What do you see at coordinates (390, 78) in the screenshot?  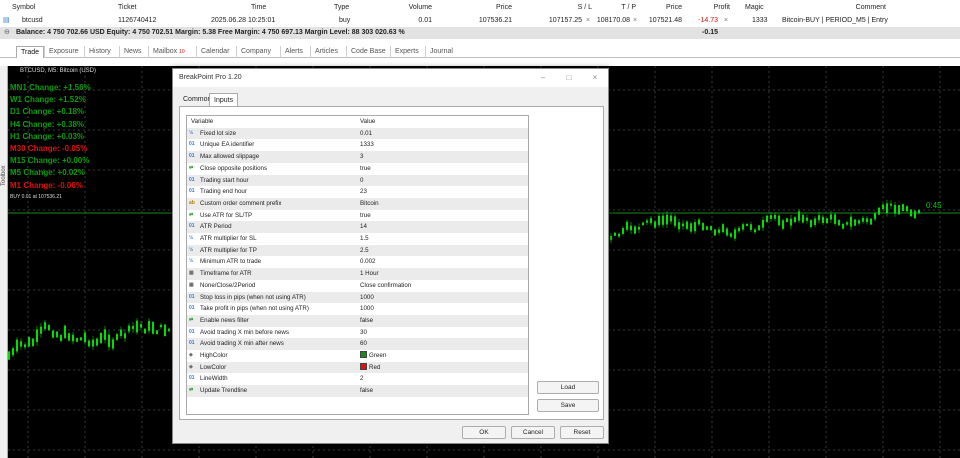 I see `dialog-titlebar: BreakPoint Pro 1.20 – □ ×` at bounding box center [390, 78].